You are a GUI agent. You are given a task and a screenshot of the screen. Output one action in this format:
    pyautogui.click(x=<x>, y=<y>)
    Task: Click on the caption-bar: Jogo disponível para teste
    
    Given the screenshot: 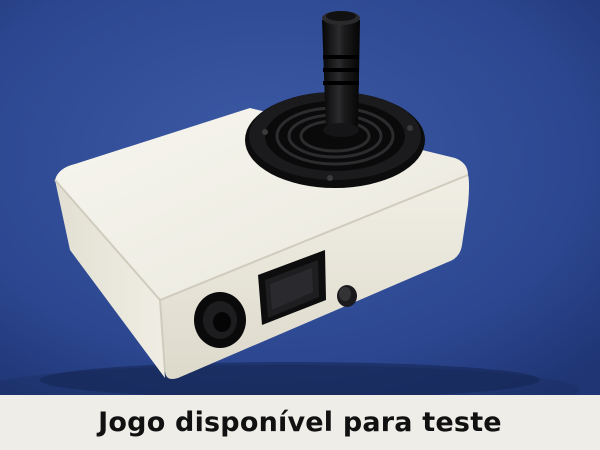 What is the action you would take?
    pyautogui.click(x=300, y=422)
    